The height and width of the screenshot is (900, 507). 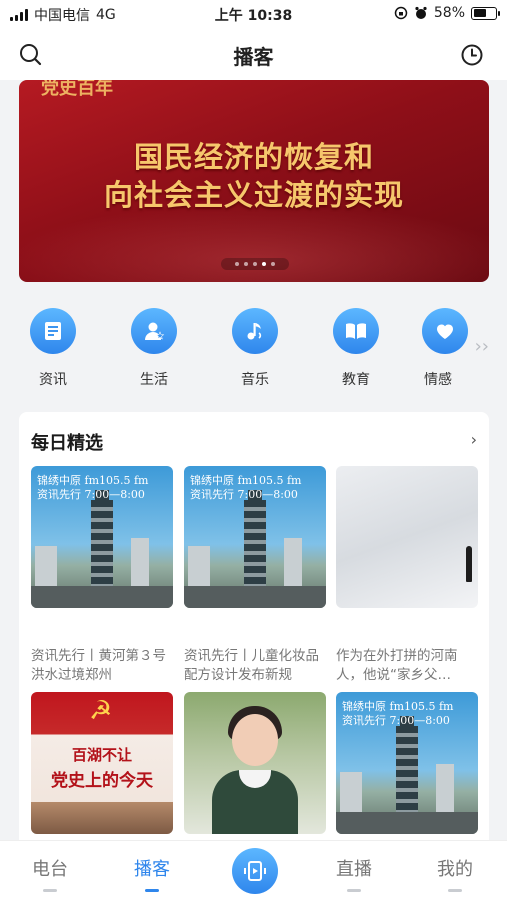 I want to click on tab-live: 直播, so click(x=354, y=873).